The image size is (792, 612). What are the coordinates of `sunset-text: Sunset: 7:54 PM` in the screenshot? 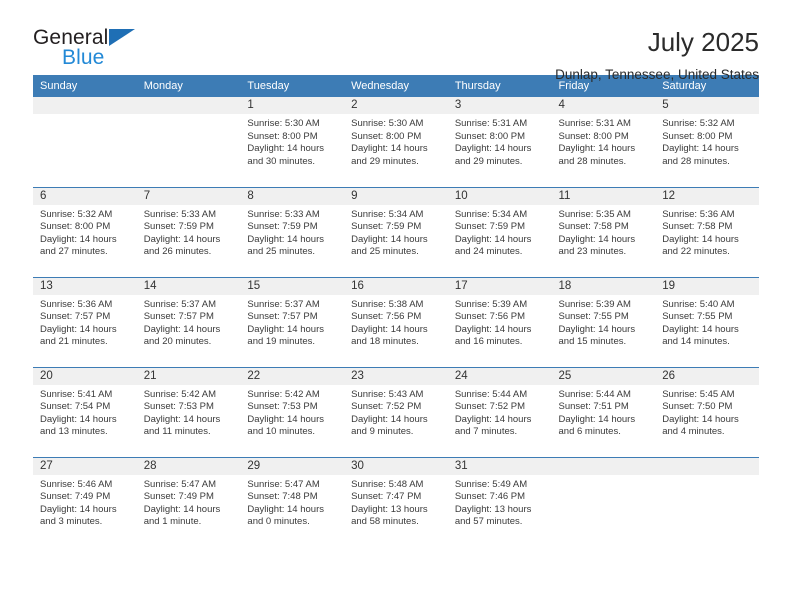 It's located at (75, 407).